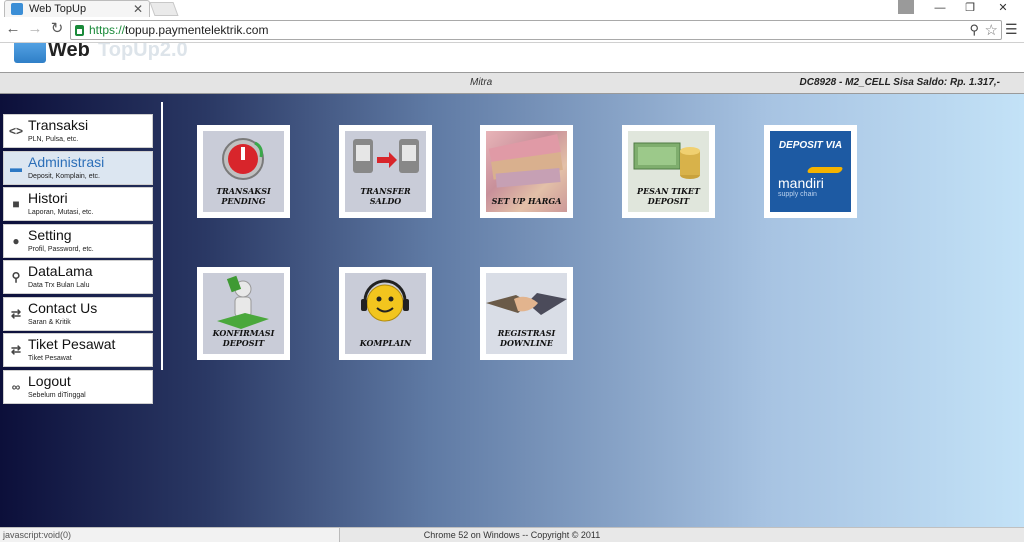 The height and width of the screenshot is (542, 1024). What do you see at coordinates (138, 9) in the screenshot?
I see `close-tab-icon: ✕` at bounding box center [138, 9].